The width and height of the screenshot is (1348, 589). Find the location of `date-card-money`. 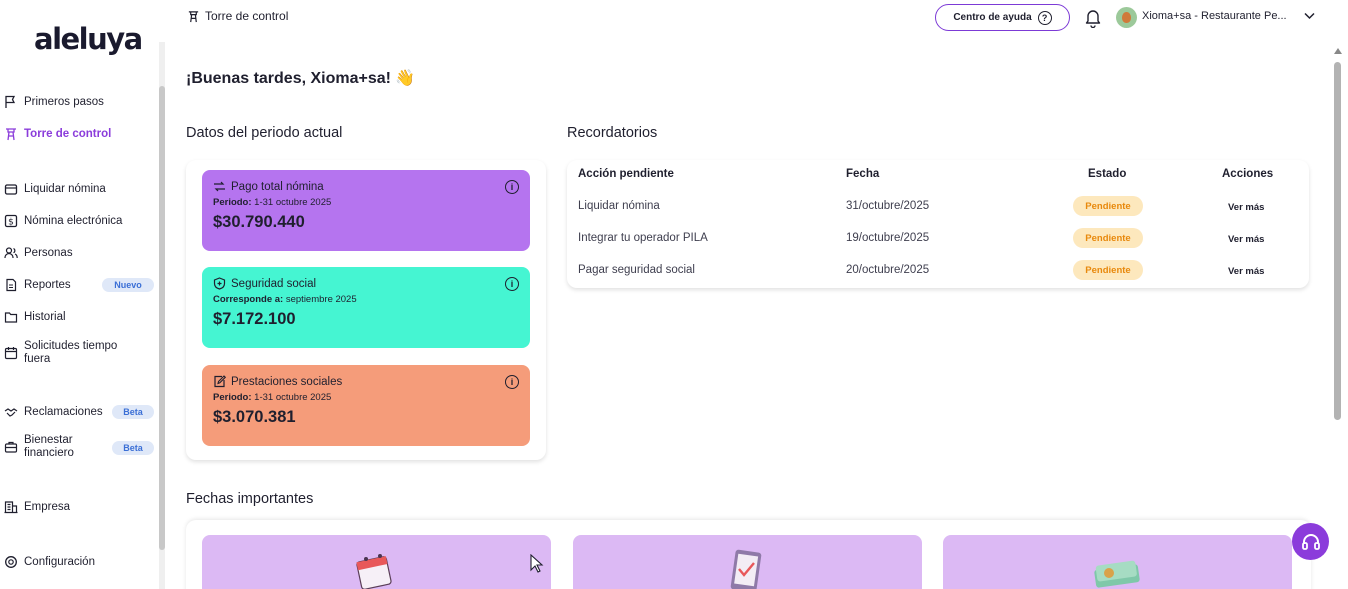

date-card-money is located at coordinates (1117, 562).